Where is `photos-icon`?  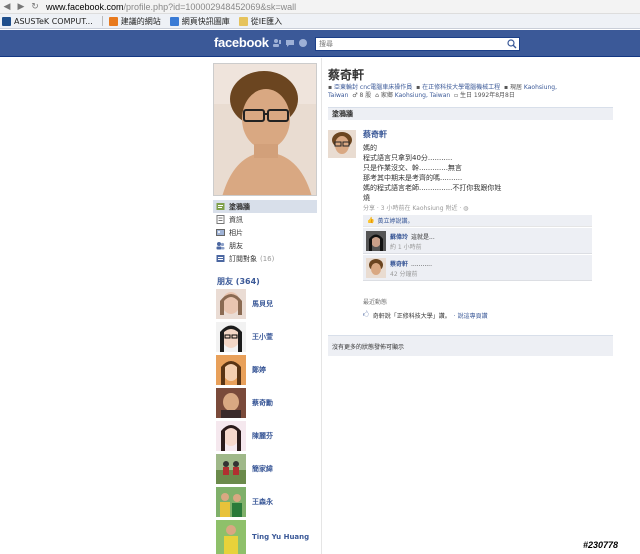
photos-icon is located at coordinates (220, 232).